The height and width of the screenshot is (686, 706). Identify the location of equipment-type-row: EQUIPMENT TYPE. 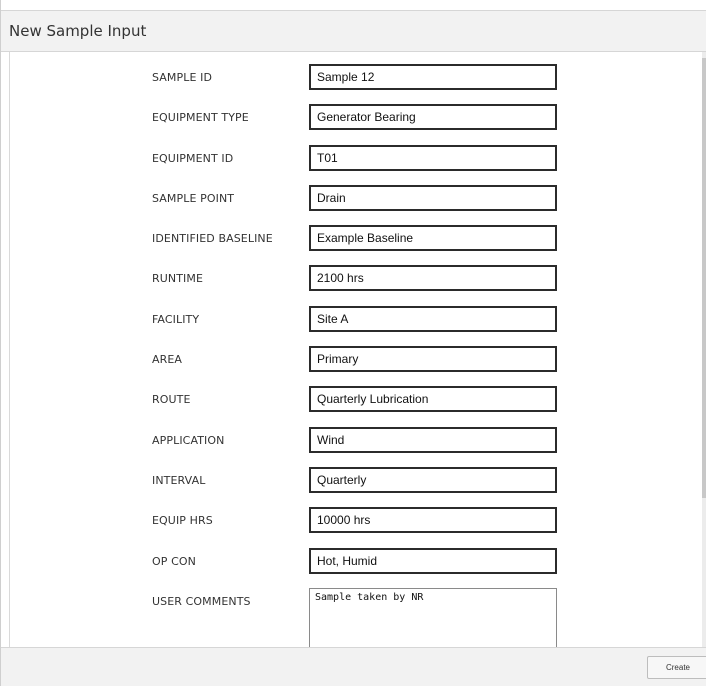
(355, 118).